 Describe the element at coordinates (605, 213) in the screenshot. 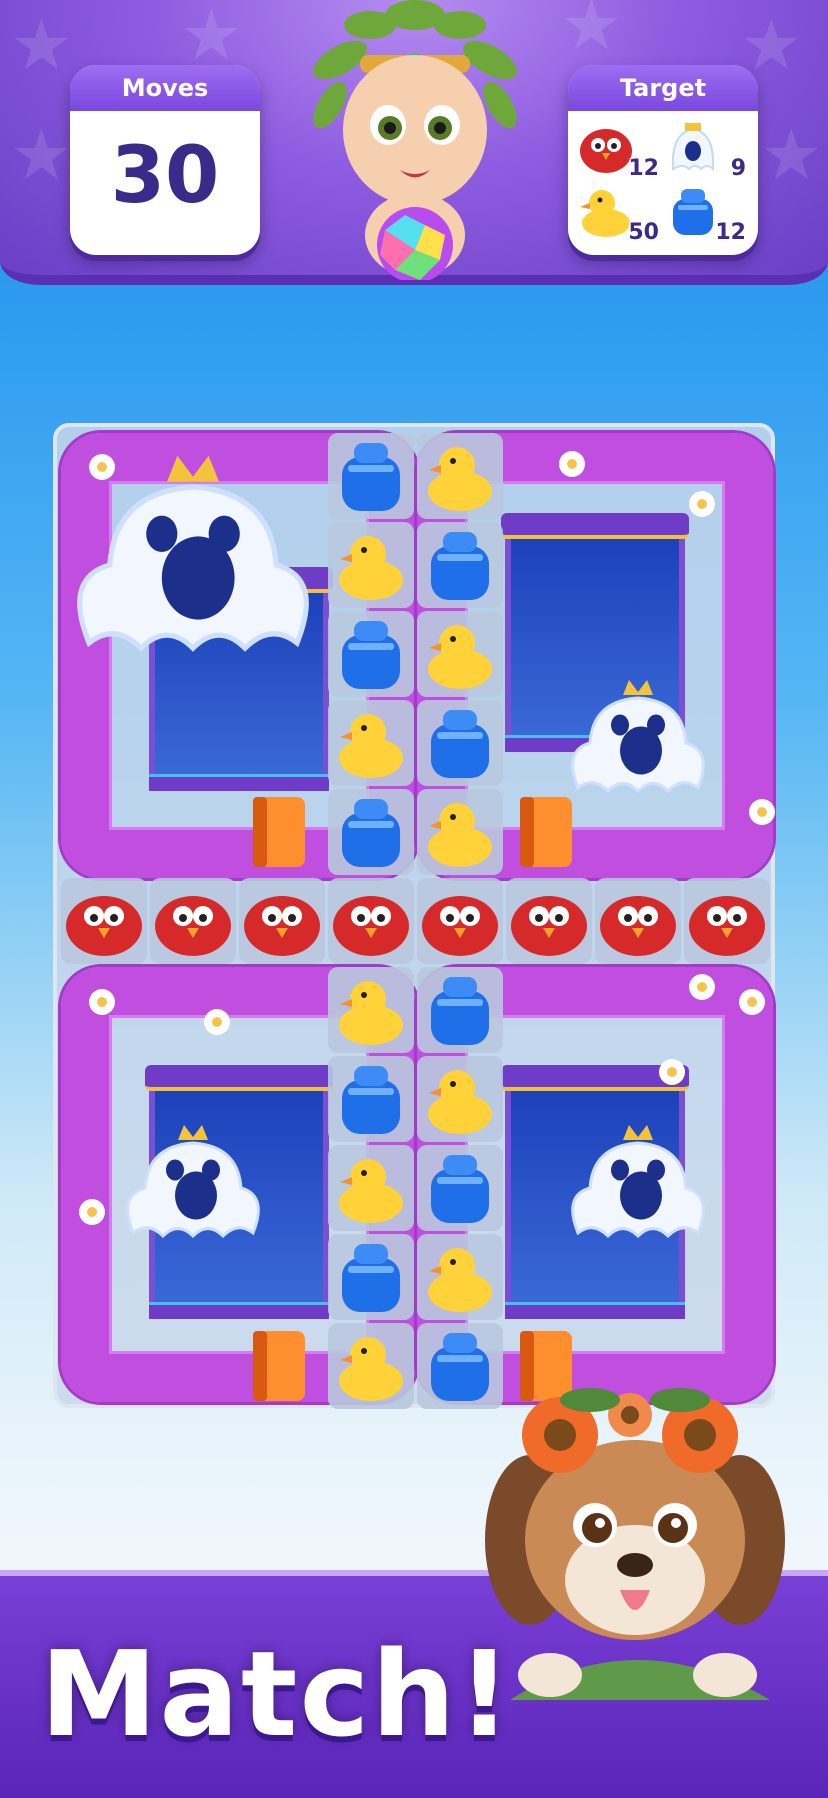

I see `yellow-duck-icon` at that location.